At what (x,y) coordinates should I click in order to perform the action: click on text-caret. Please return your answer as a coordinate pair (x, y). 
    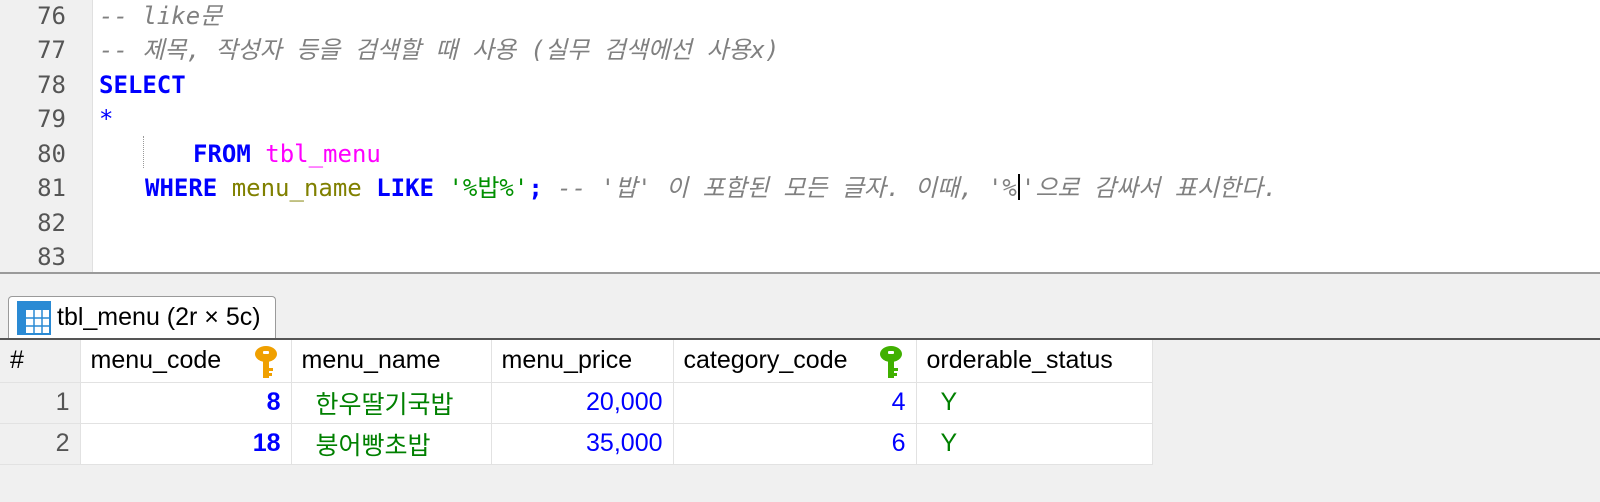
    Looking at the image, I should click on (1018, 187).